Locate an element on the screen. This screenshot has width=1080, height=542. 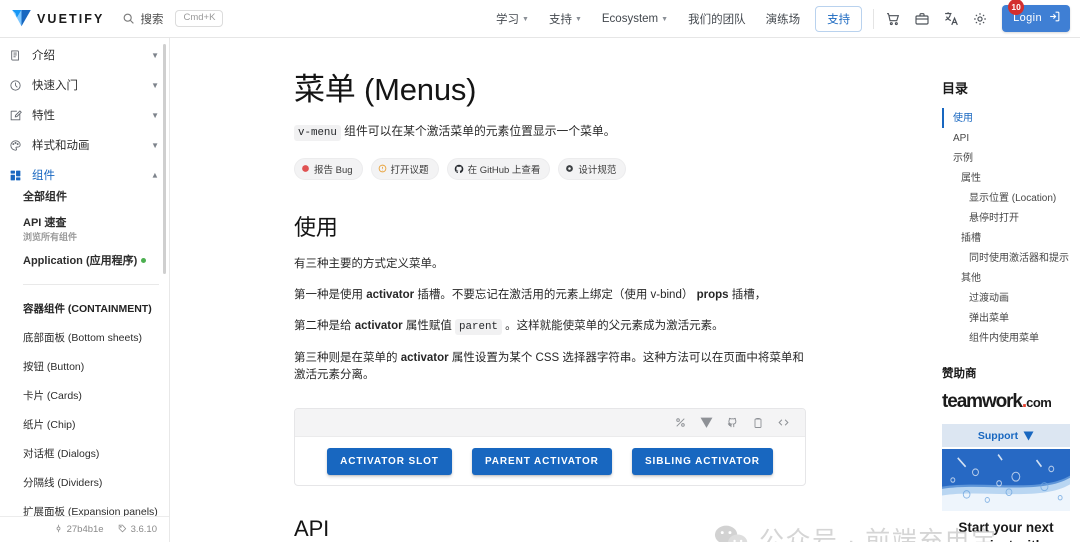
sidebar-subitem-label: API 速查 is located at coordinates (45, 222).